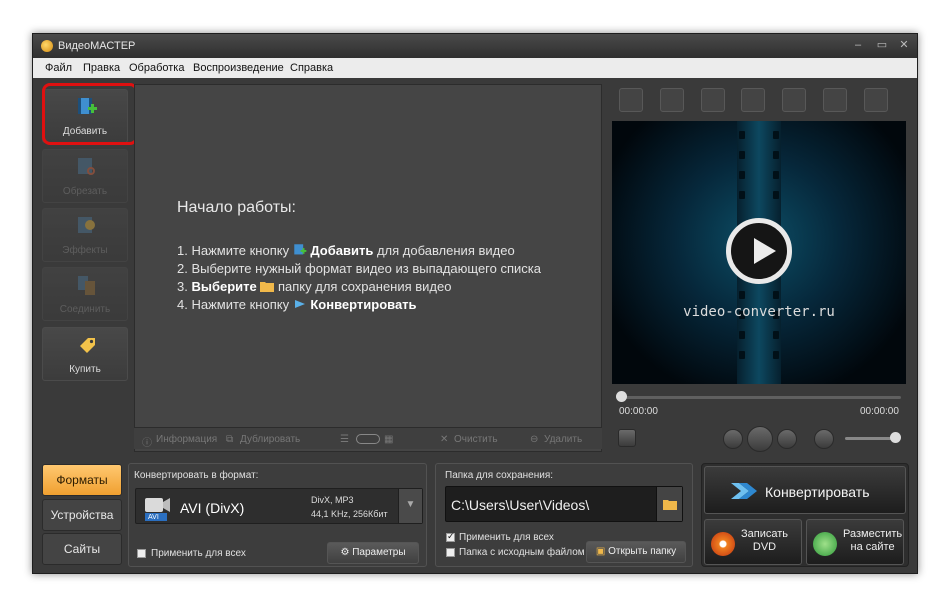 Image resolution: width=950 pixels, height=608 pixels. I want to click on join-button-label: Соединить, so click(85, 309).